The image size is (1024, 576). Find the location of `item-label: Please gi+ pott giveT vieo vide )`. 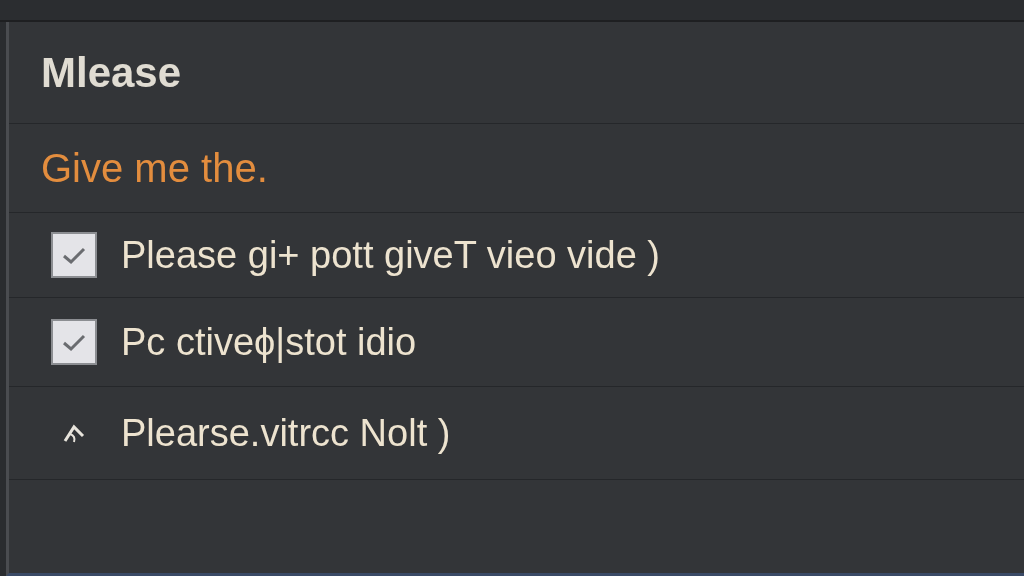

item-label: Please gi+ pott giveT vieo vide ) is located at coordinates (390, 255).